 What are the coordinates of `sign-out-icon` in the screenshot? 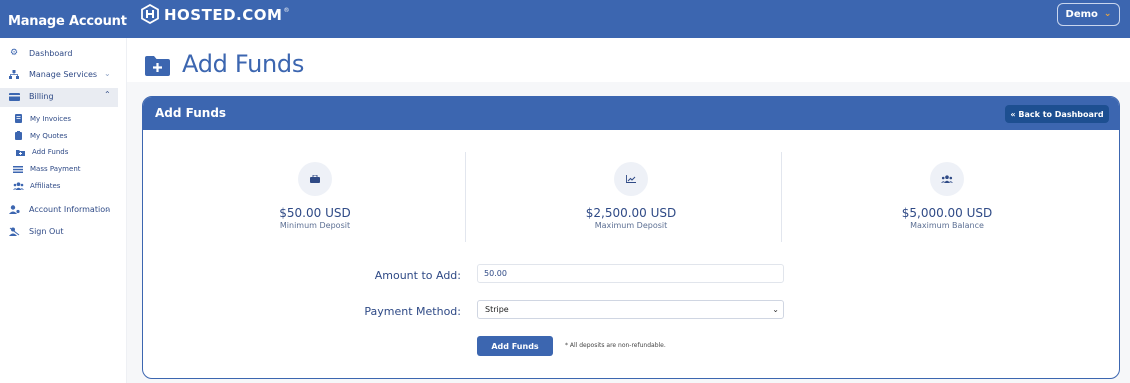 It's located at (14, 231).